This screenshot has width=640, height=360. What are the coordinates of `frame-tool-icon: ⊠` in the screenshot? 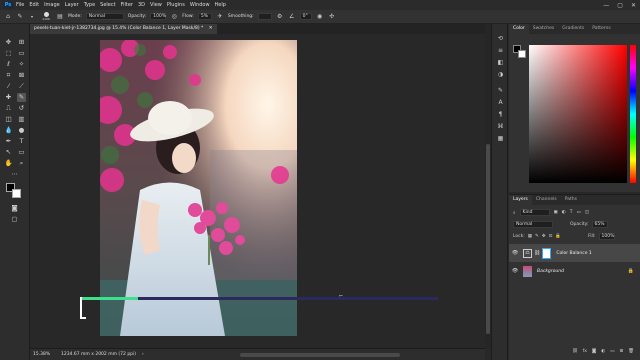 It's located at (21, 75).